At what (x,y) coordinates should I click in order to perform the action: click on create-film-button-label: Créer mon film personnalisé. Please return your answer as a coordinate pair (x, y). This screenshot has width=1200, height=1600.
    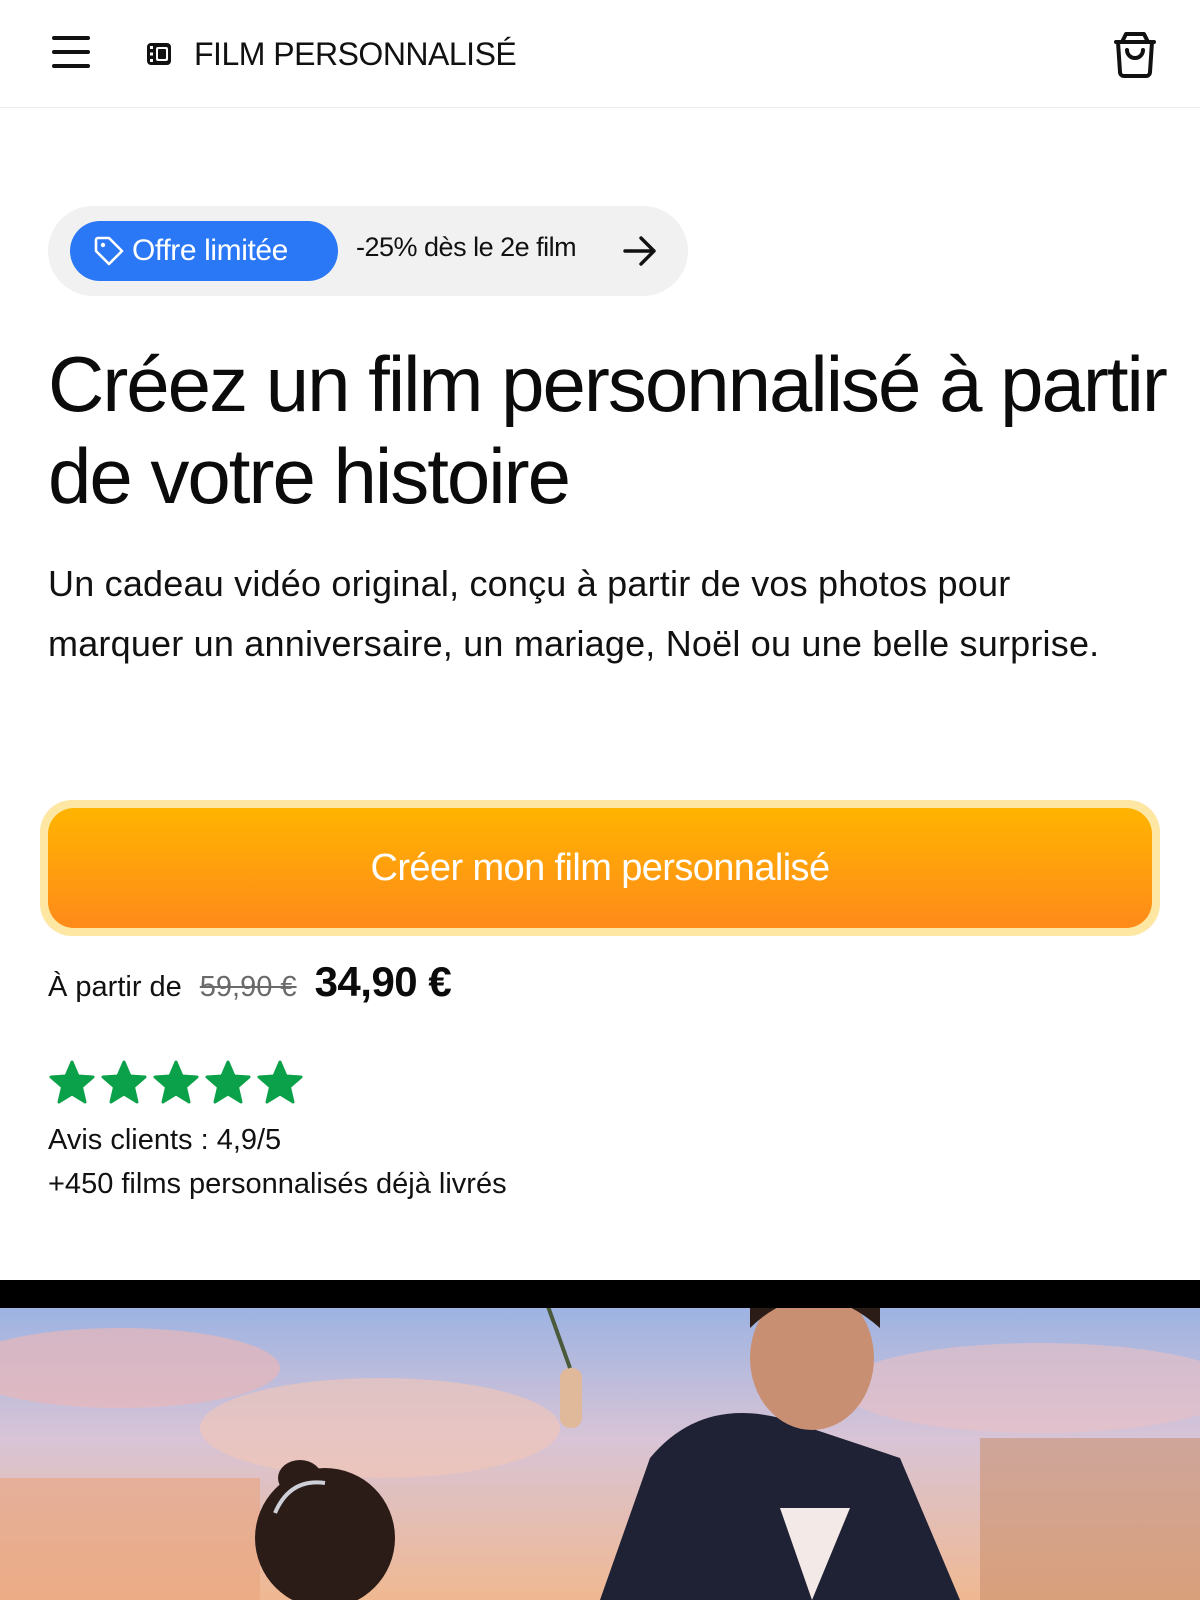
    Looking at the image, I should click on (600, 867).